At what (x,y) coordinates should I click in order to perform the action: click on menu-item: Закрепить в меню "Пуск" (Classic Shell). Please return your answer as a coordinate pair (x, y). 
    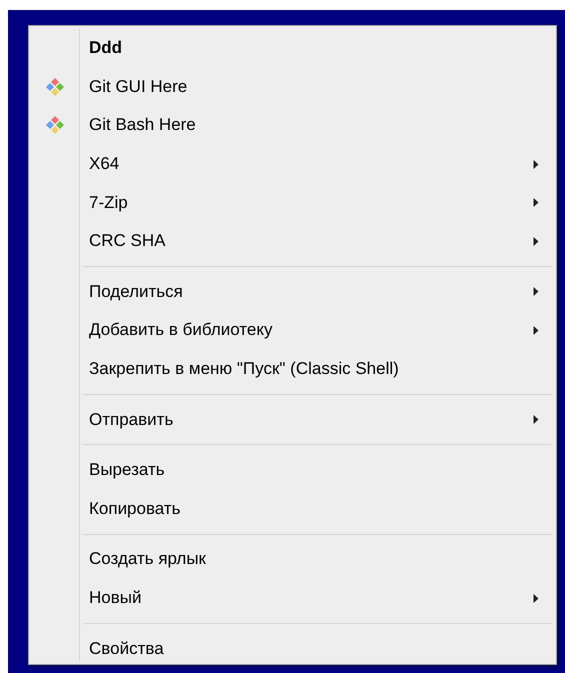
    Looking at the image, I should click on (292, 369).